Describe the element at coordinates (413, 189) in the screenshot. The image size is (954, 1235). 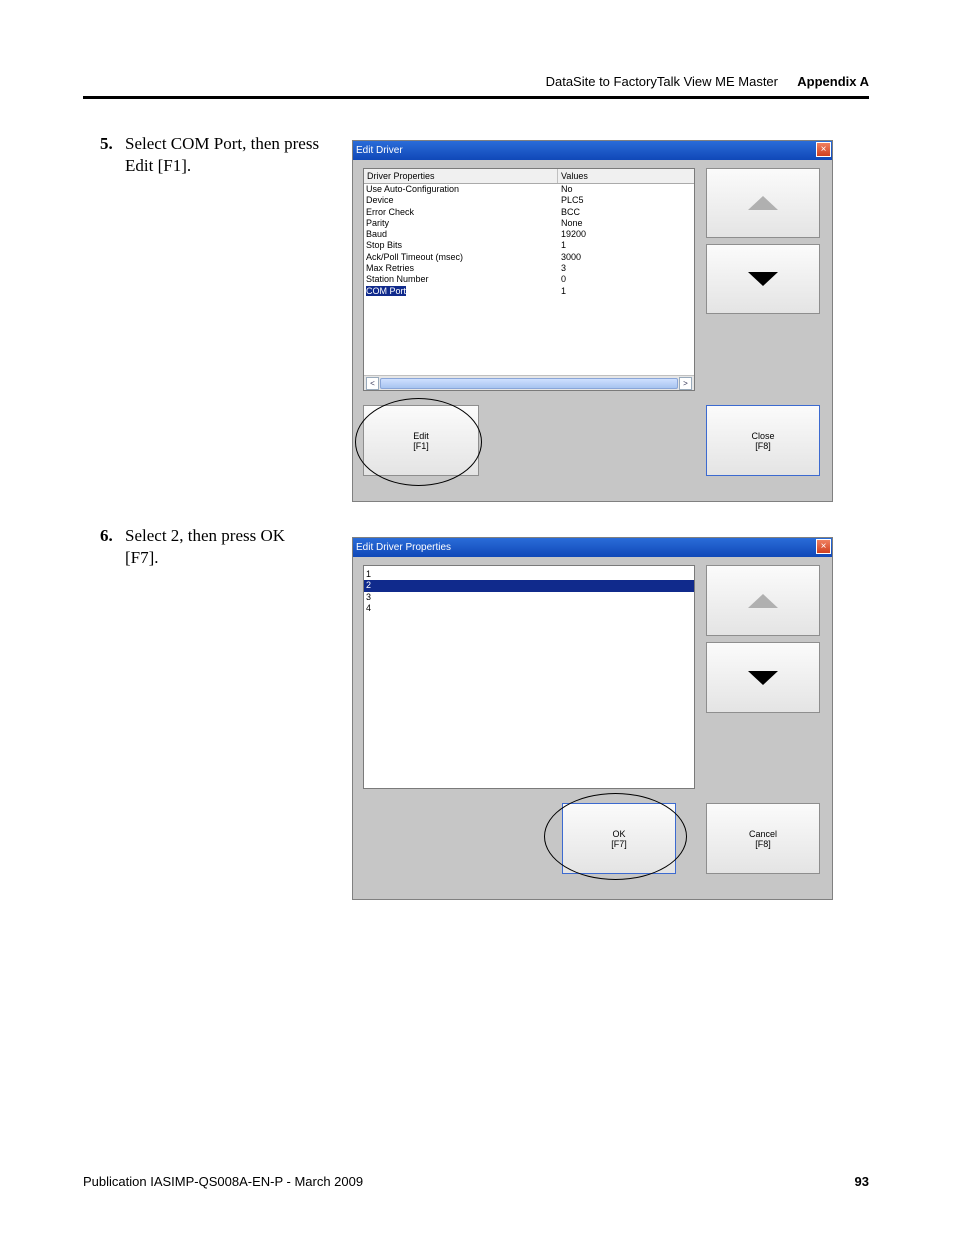
I see `property-name: Use Auto-Configuration` at that location.